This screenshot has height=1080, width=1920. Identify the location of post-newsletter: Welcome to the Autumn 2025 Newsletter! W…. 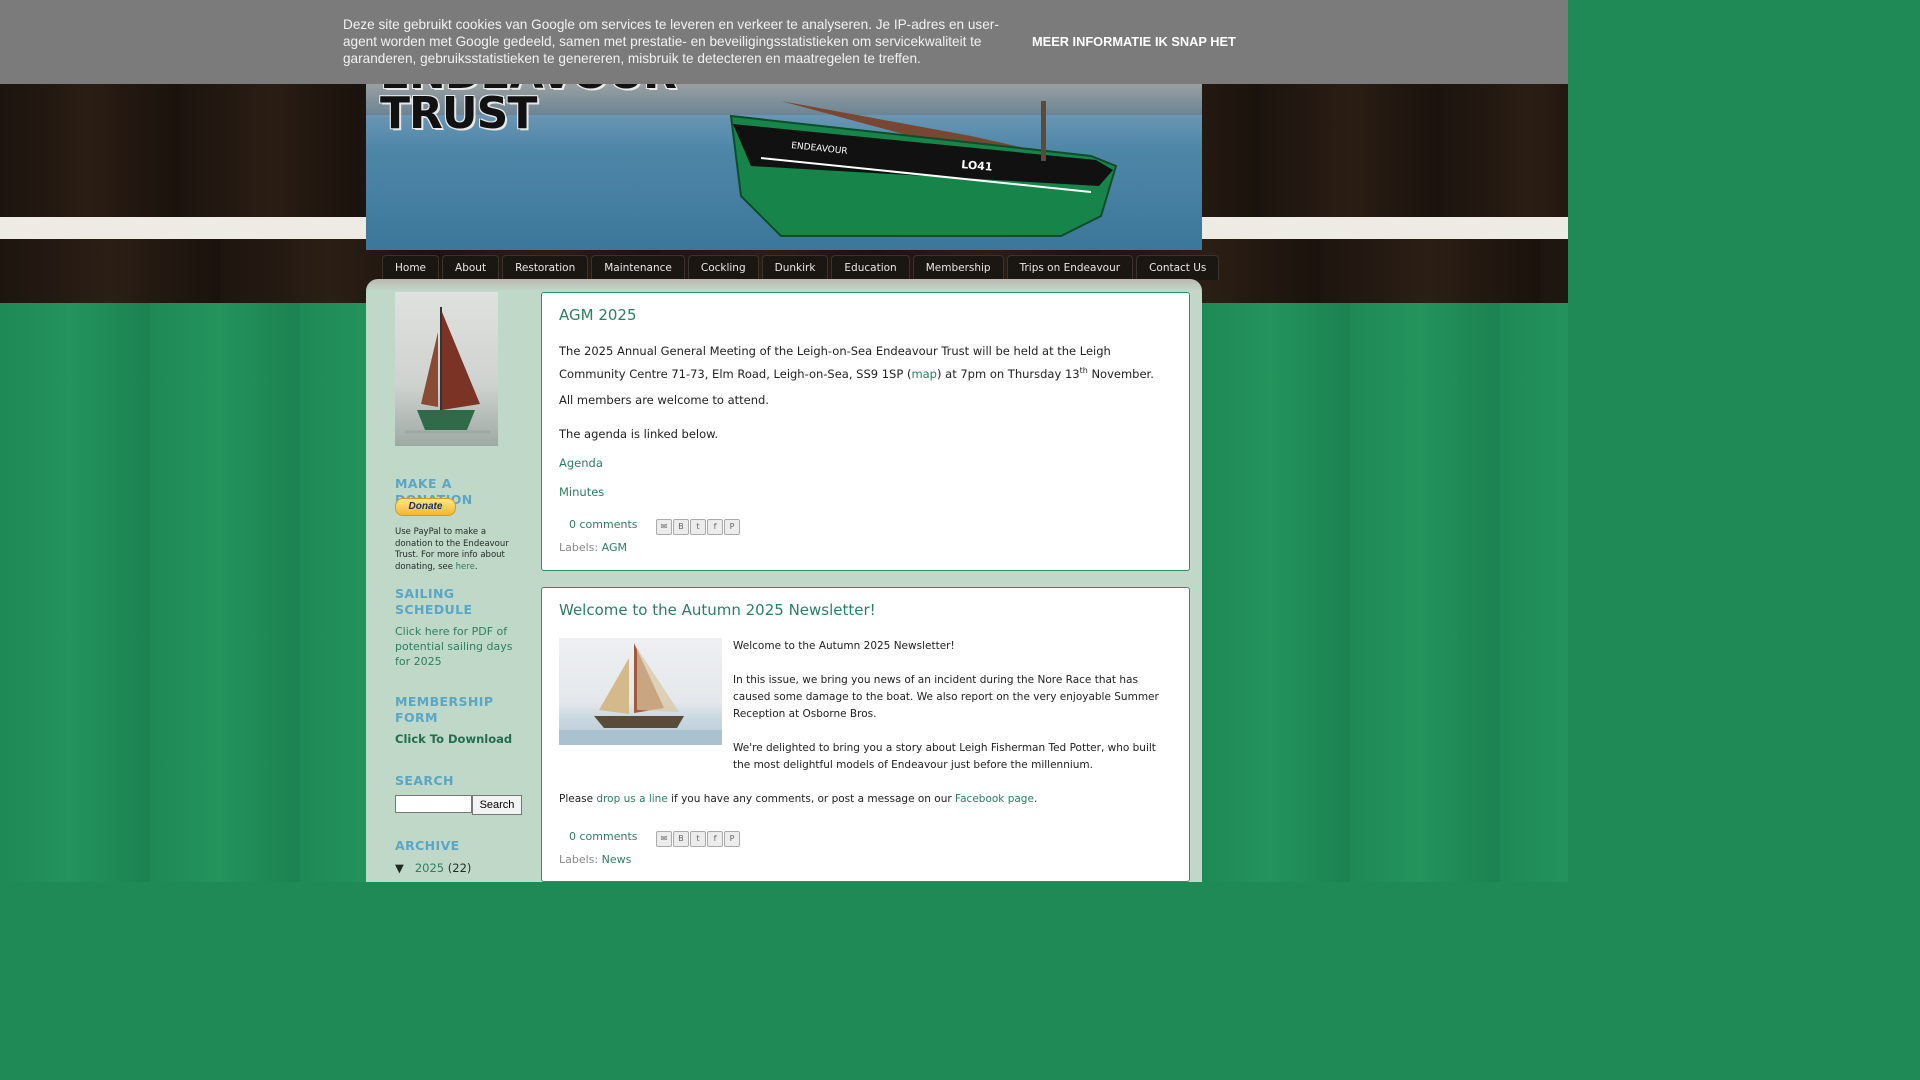
(865, 734).